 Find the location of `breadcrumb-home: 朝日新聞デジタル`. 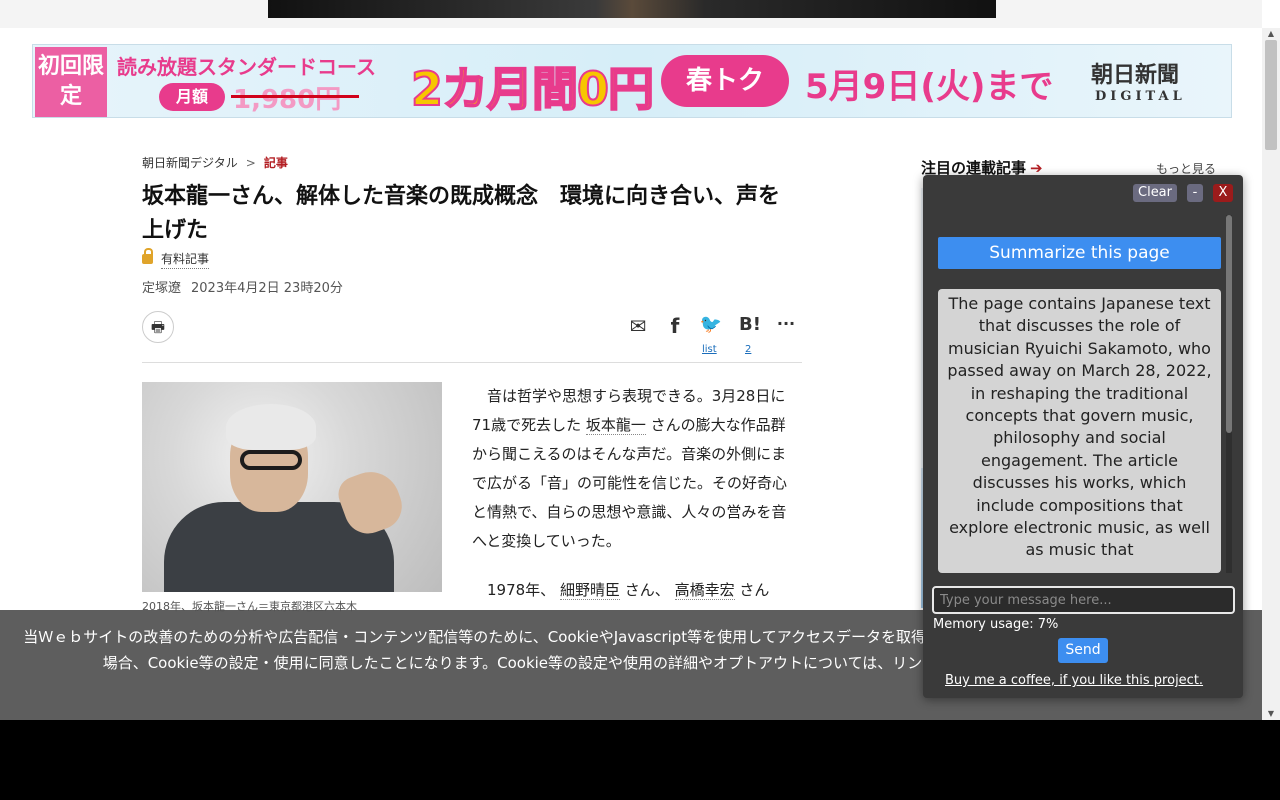

breadcrumb-home: 朝日新聞デジタル is located at coordinates (190, 163).